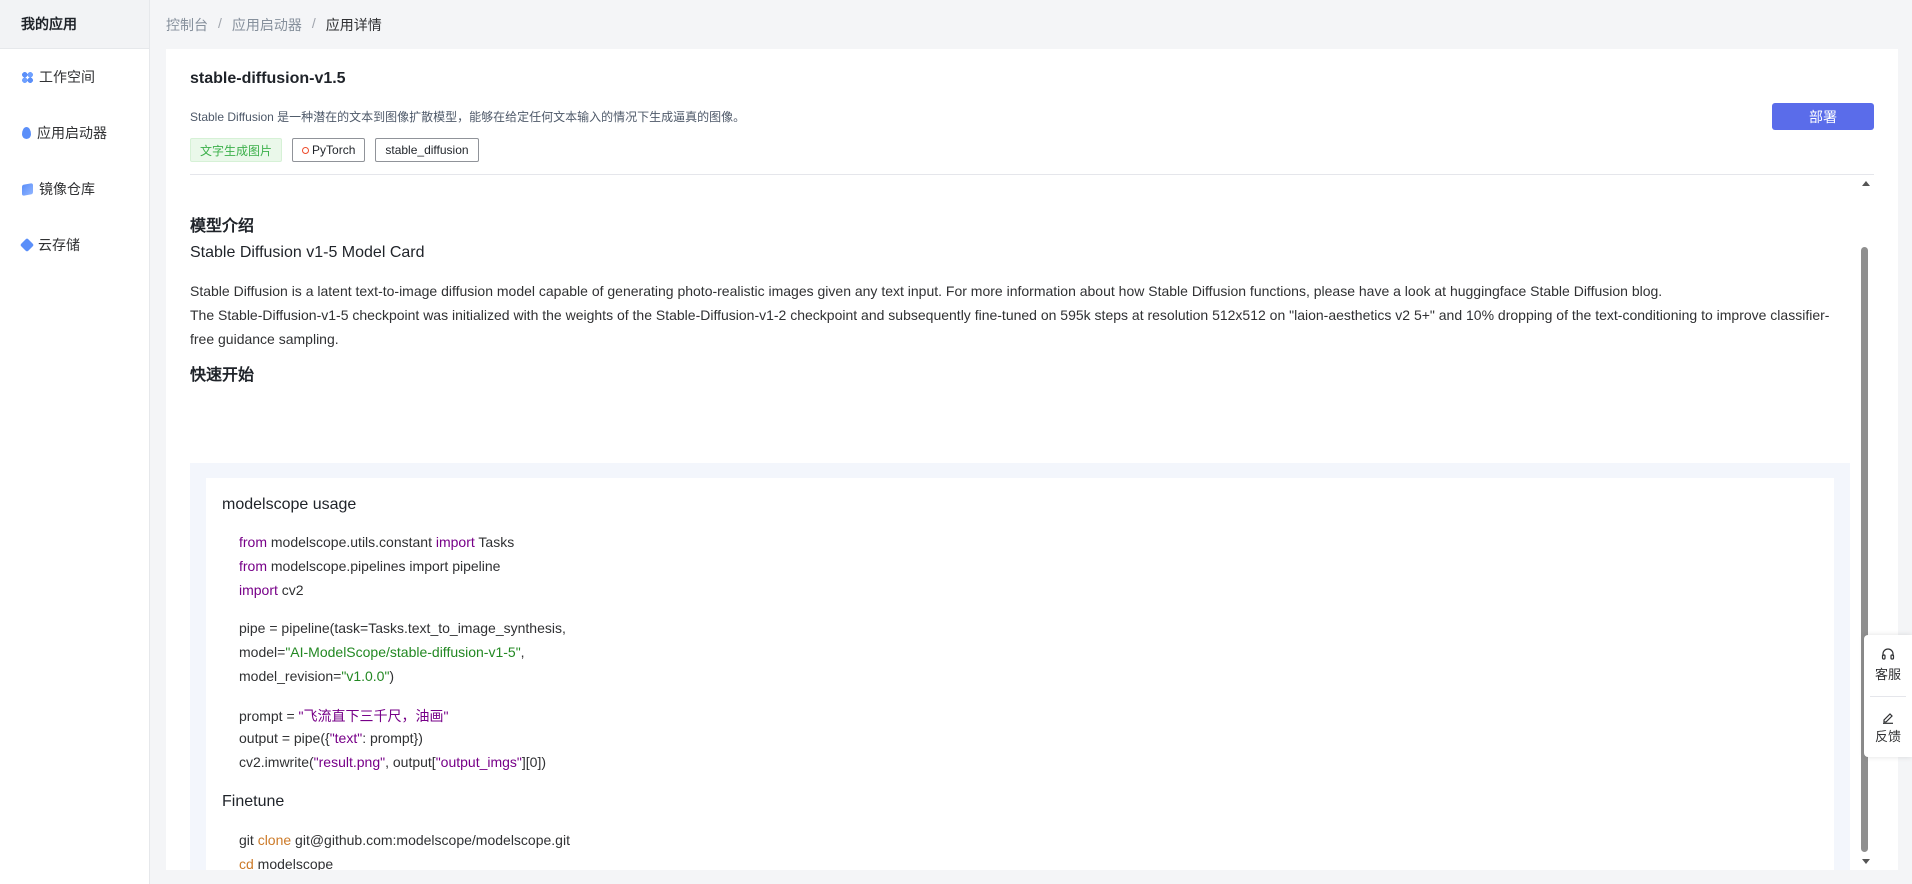 Image resolution: width=1912 pixels, height=884 pixels. Describe the element at coordinates (1866, 861) in the screenshot. I see `scroll-down-arrow-icon` at that location.